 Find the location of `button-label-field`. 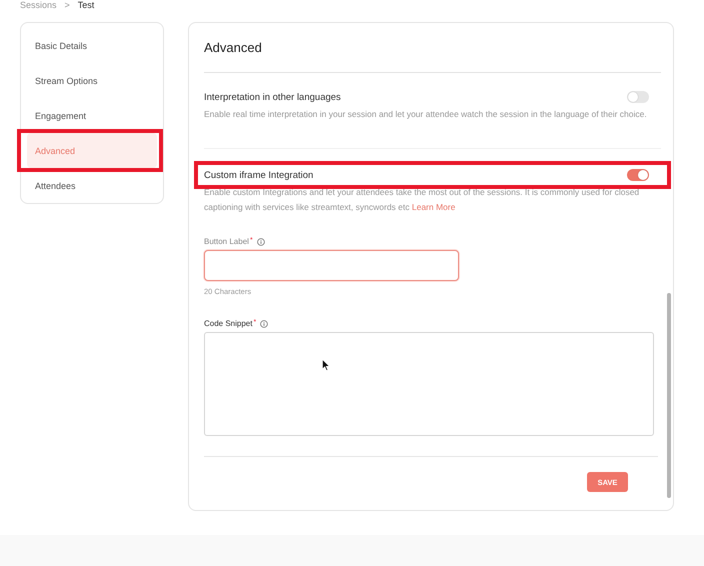

button-label-field is located at coordinates (331, 265).